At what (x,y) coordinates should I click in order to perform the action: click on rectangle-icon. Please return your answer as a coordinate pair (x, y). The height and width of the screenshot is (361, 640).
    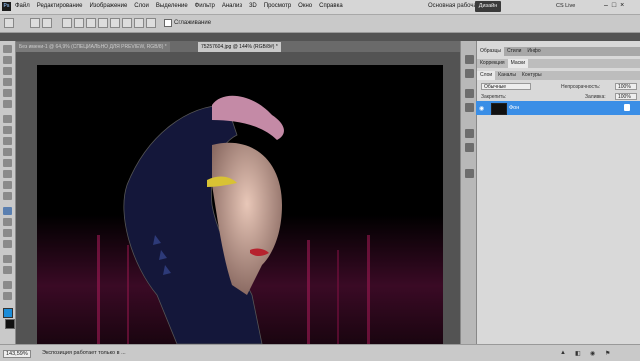
    Looking at the image, I should click on (91, 23).